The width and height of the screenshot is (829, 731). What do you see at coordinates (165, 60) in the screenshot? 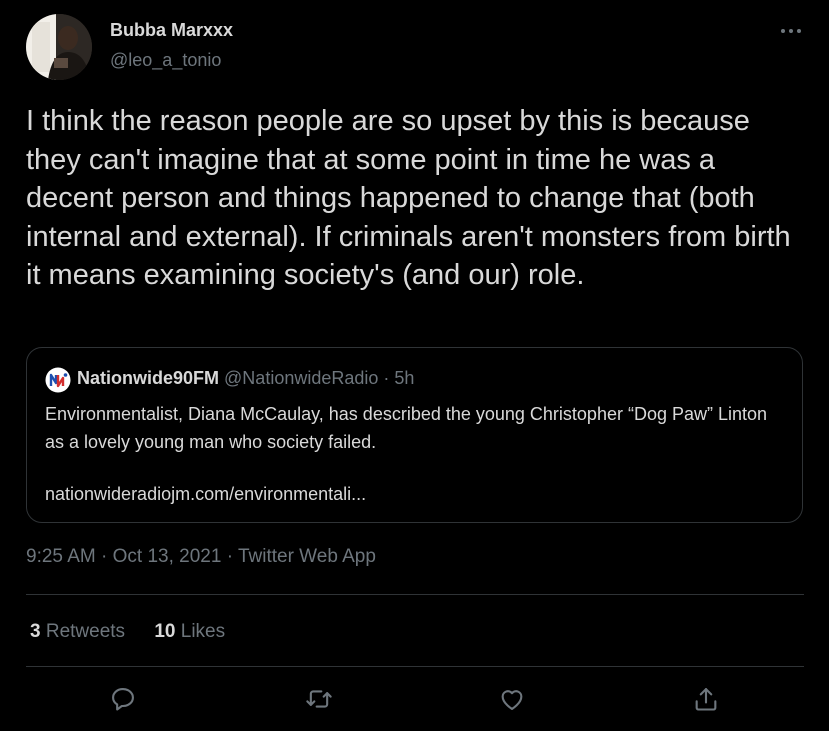
I see `author-handle: @leo_a_tonio` at bounding box center [165, 60].